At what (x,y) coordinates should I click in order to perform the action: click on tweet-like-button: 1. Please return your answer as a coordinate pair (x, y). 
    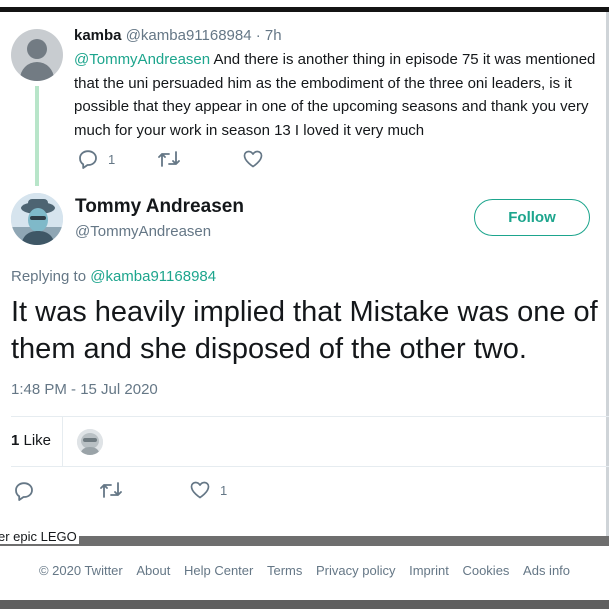
    Looking at the image, I should click on (208, 490).